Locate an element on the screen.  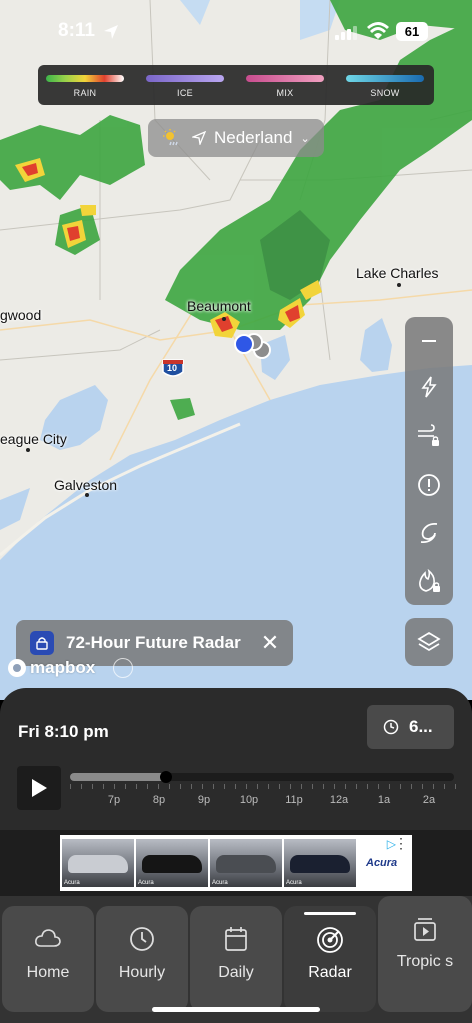
more-vertical-icon: ⋮ is located at coordinates (401, 843).